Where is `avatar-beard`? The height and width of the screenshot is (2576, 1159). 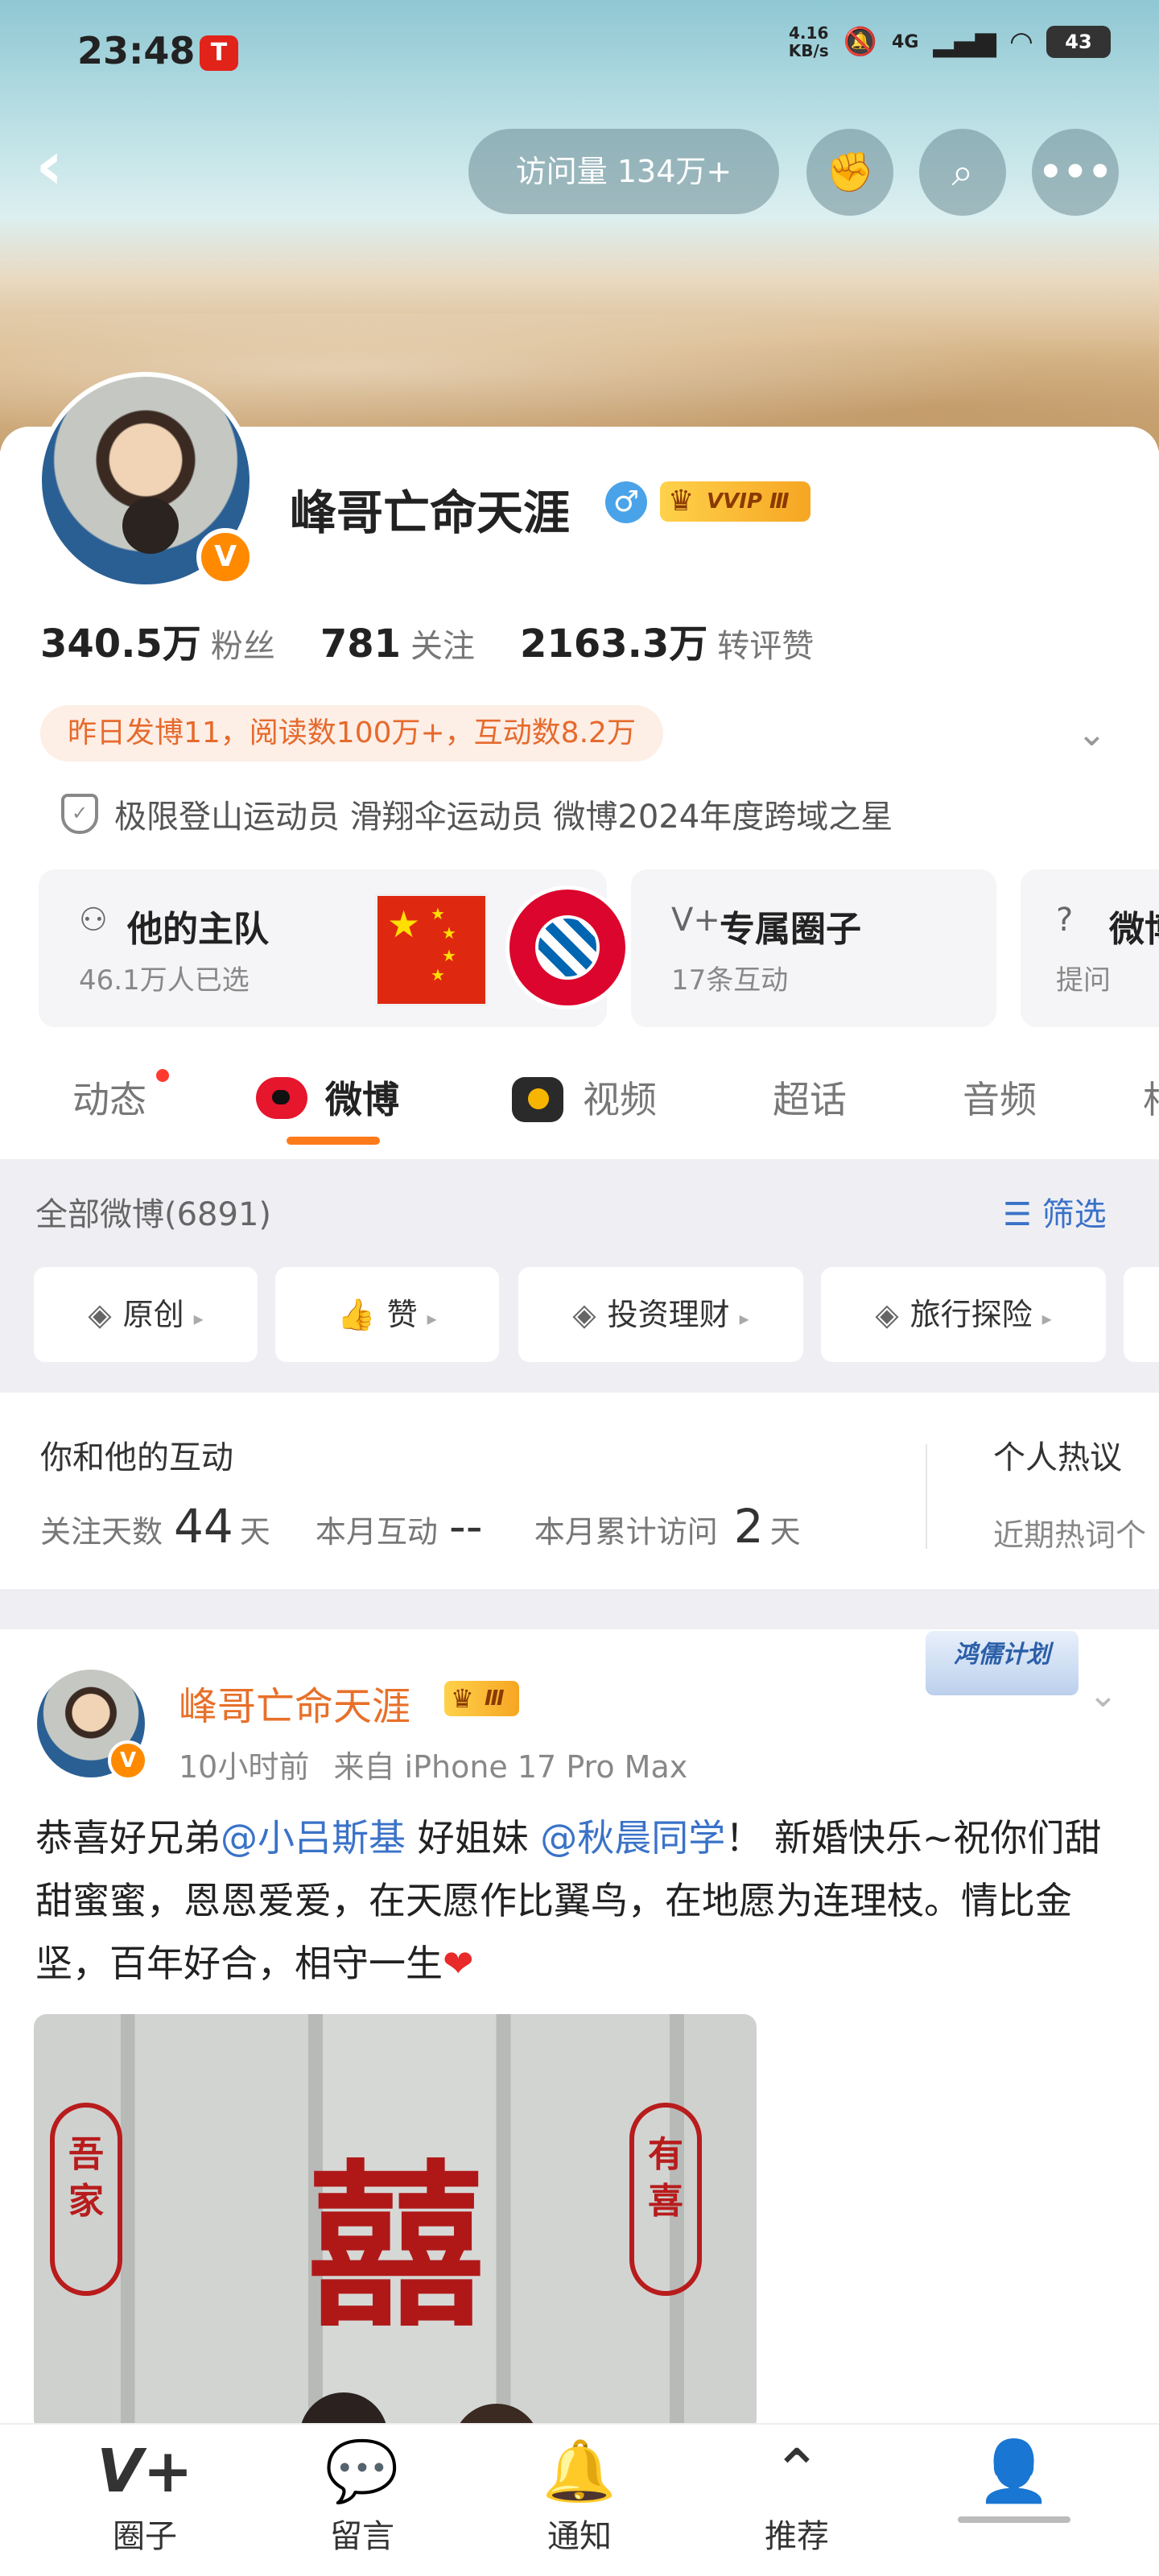 avatar-beard is located at coordinates (150, 525).